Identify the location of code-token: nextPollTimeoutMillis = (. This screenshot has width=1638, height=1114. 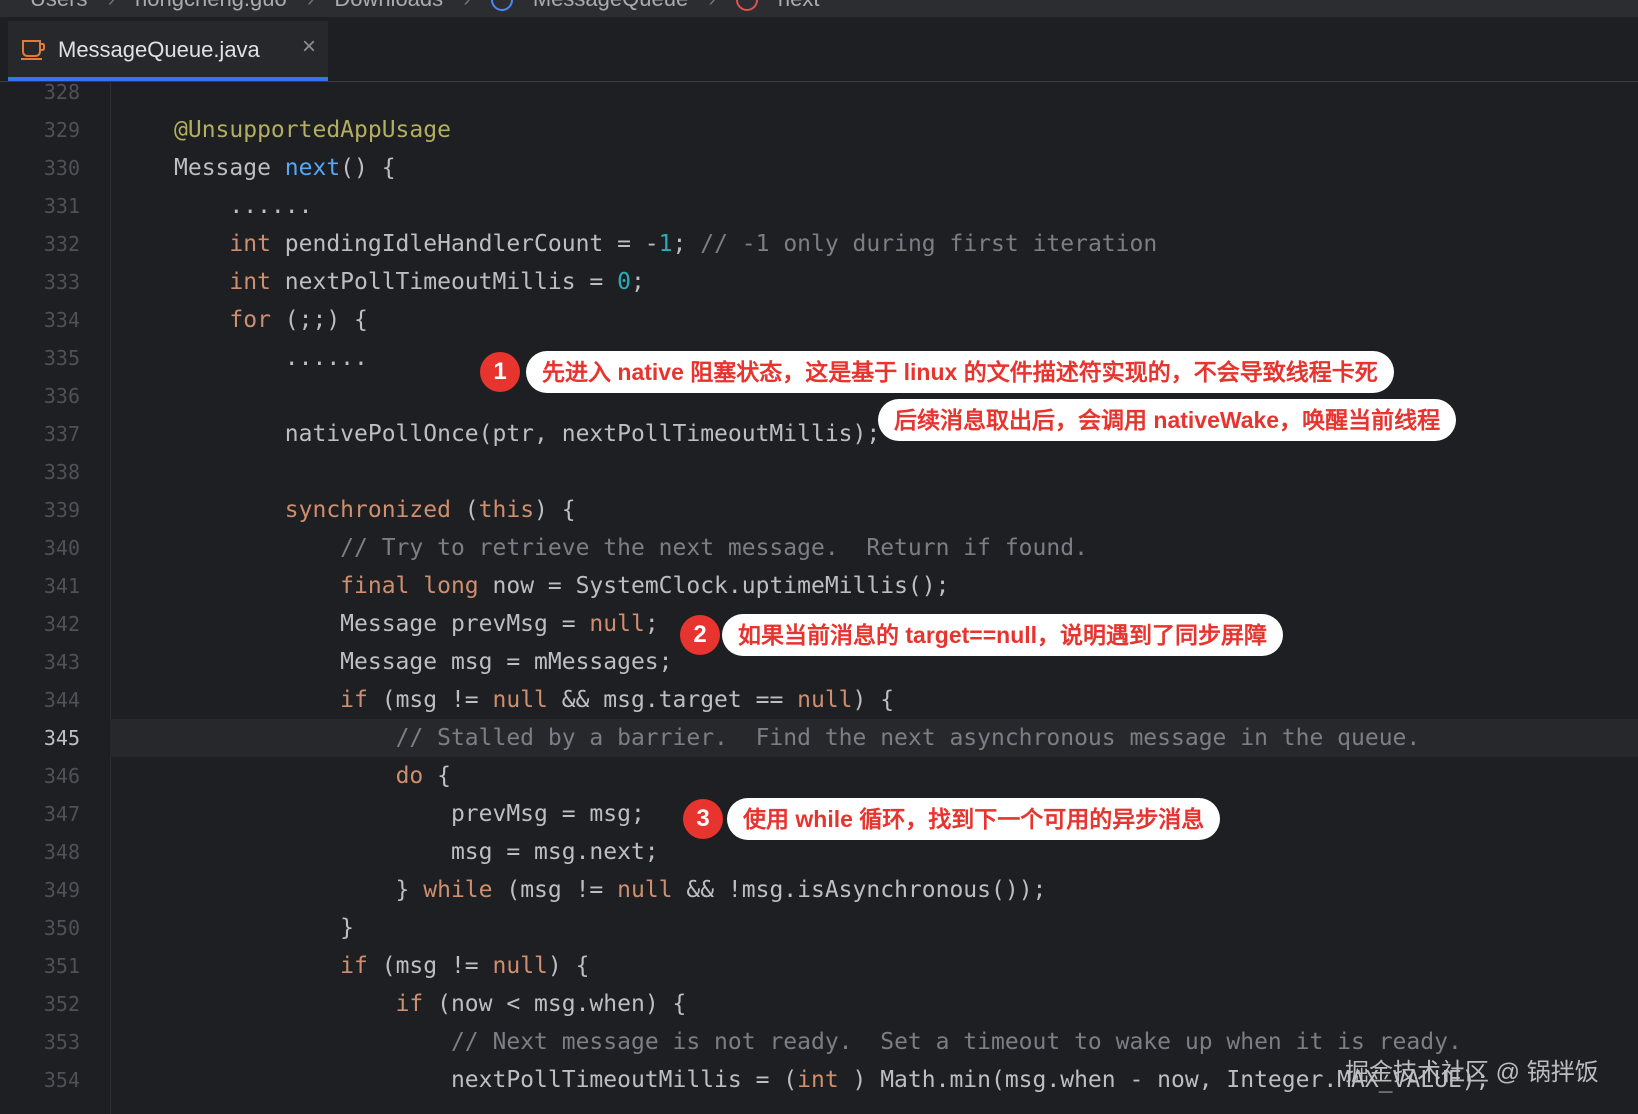
(486, 1080).